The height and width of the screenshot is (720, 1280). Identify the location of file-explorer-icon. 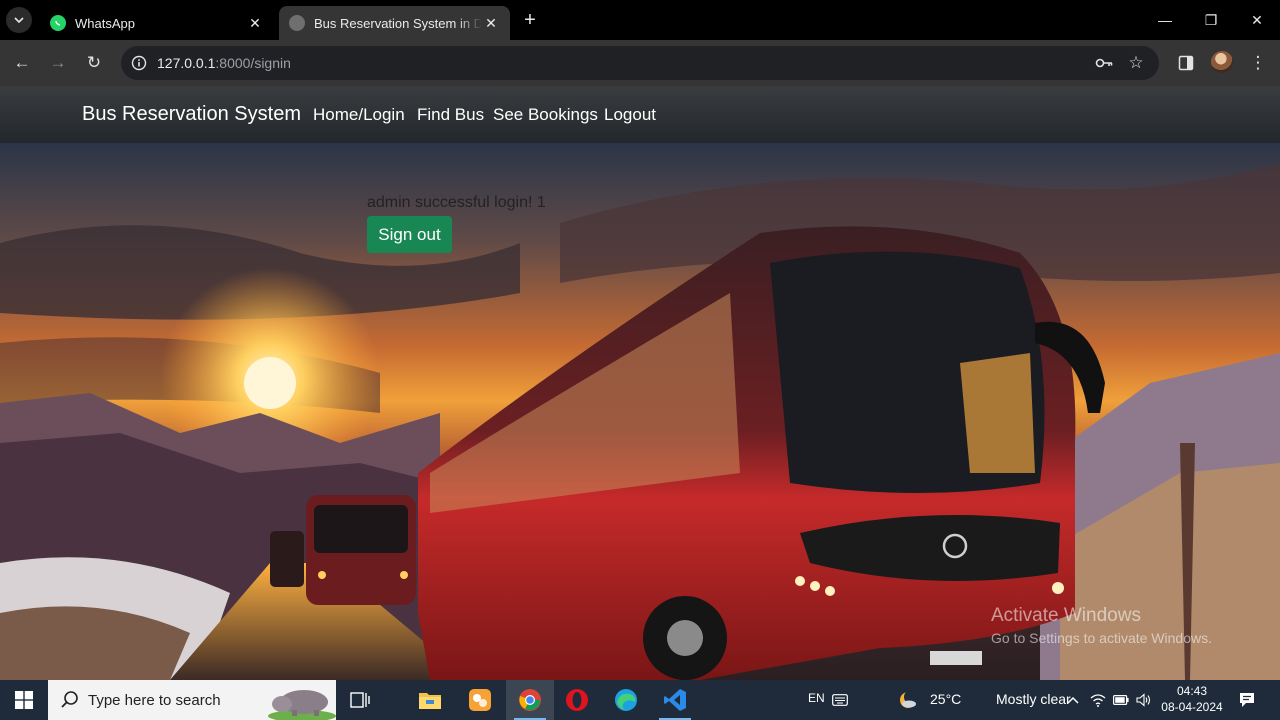
(430, 700).